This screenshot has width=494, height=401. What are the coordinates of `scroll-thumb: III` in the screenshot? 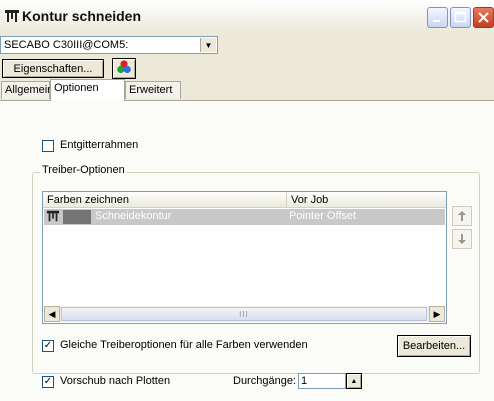 It's located at (244, 314).